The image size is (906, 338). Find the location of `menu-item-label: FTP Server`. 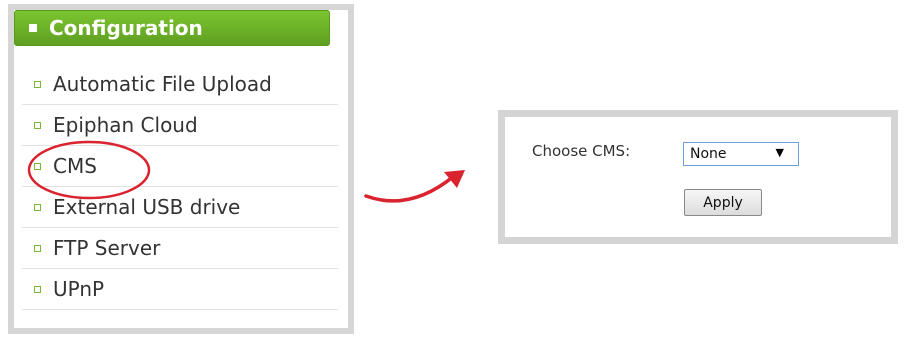

menu-item-label: FTP Server is located at coordinates (107, 248).